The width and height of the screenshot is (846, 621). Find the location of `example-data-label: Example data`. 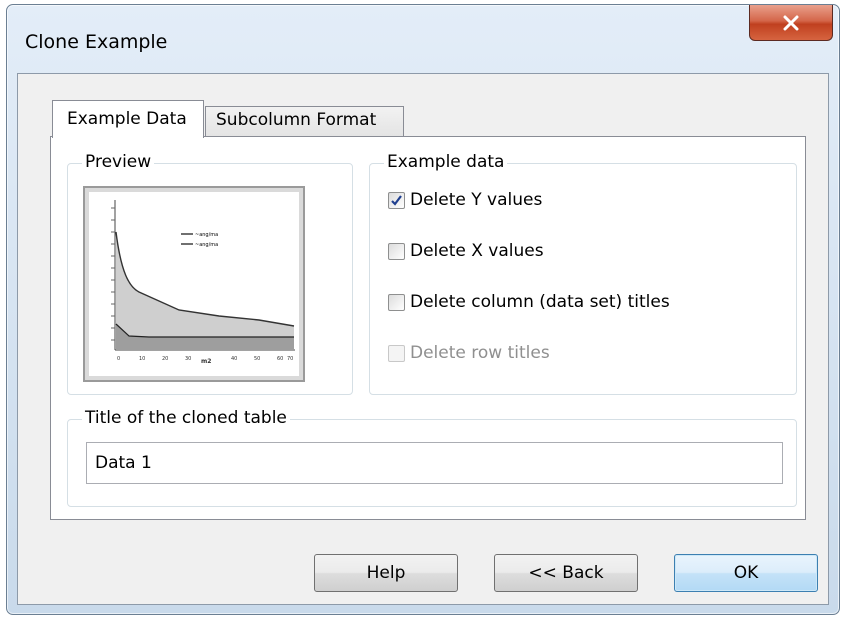

example-data-label: Example data is located at coordinates (446, 162).